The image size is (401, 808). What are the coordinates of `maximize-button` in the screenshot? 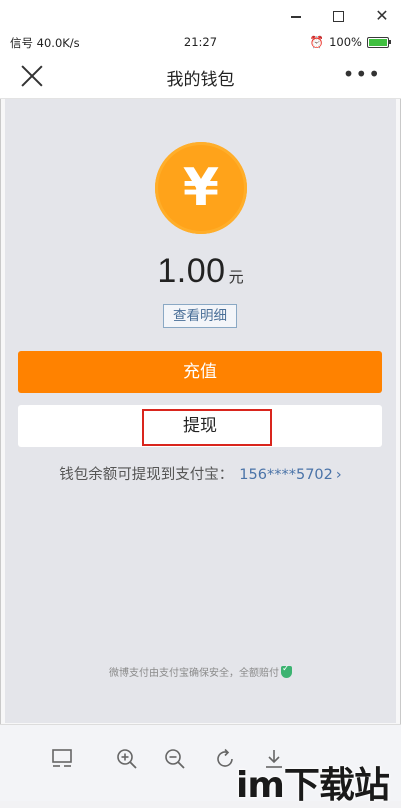 It's located at (338, 16).